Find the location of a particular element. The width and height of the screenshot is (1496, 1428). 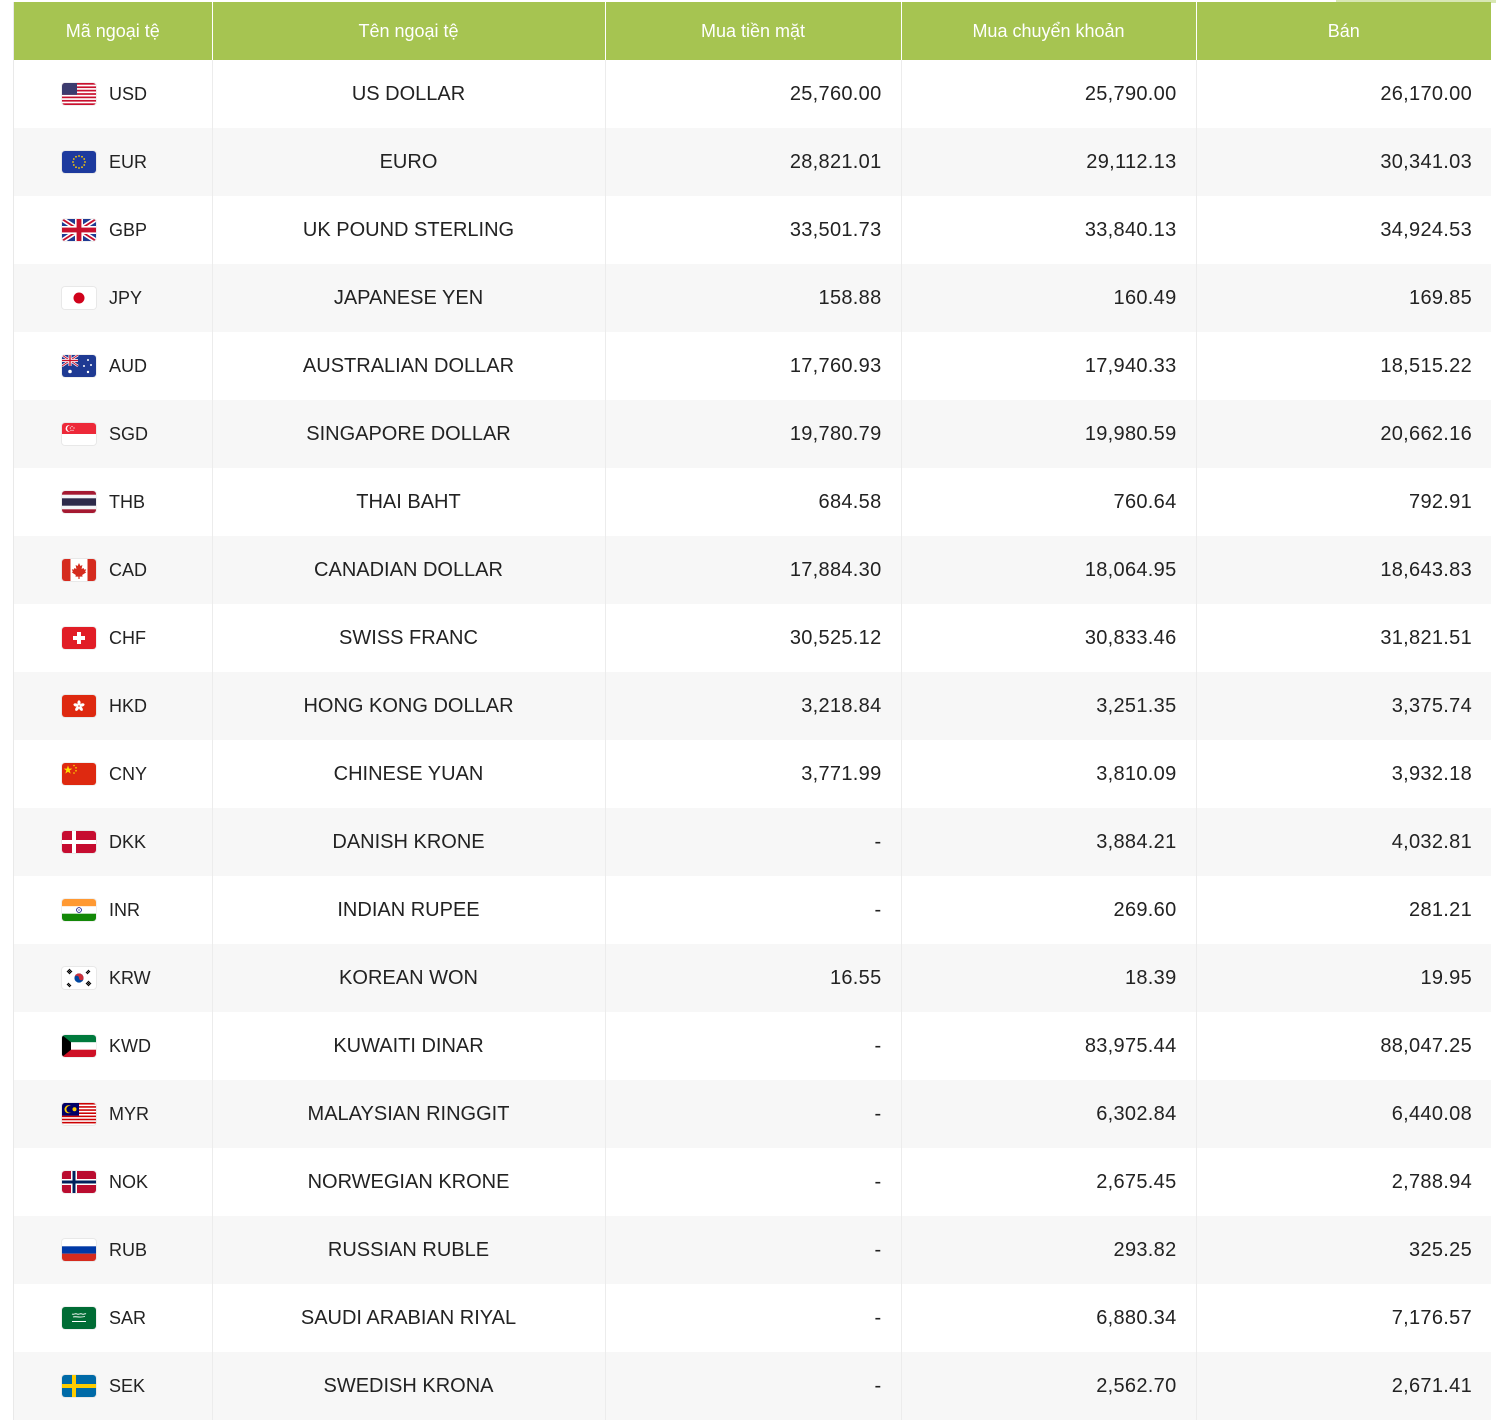

currency-name: SINGAPORE DOLLAR is located at coordinates (409, 434).